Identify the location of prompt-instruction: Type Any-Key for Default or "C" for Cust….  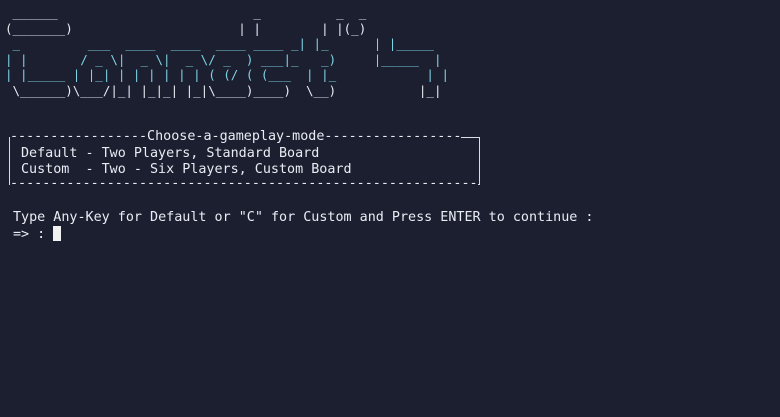
(303, 217).